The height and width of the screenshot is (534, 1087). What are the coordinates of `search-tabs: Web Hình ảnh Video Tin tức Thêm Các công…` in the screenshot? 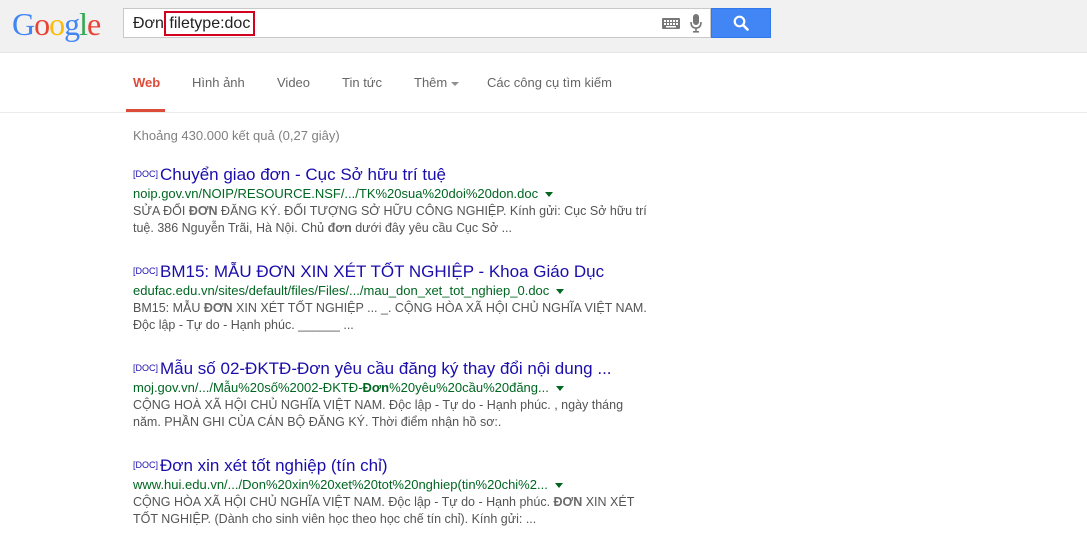 It's located at (543, 83).